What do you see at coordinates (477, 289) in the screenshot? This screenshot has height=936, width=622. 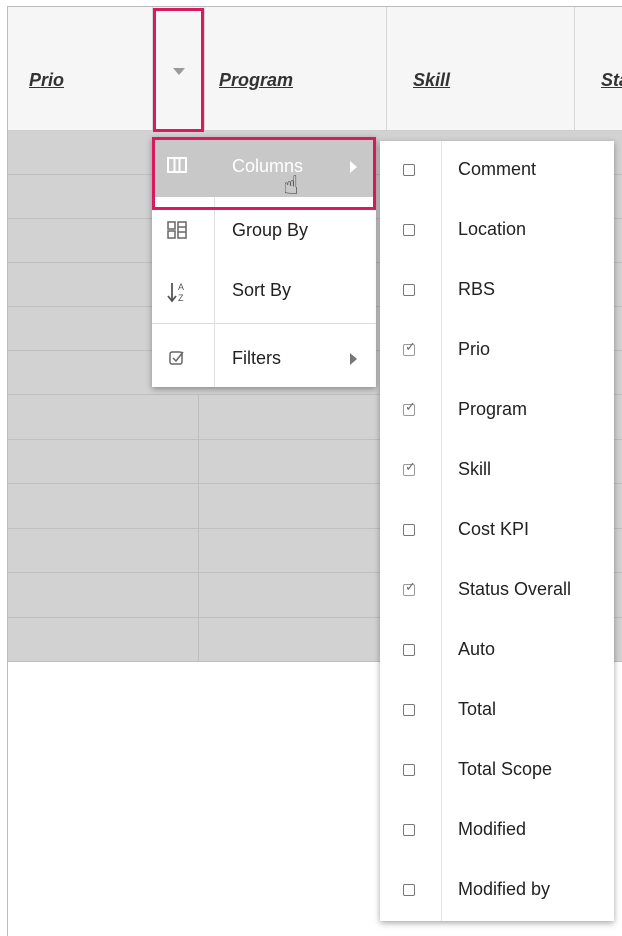 I see `column-option-label: RBS` at bounding box center [477, 289].